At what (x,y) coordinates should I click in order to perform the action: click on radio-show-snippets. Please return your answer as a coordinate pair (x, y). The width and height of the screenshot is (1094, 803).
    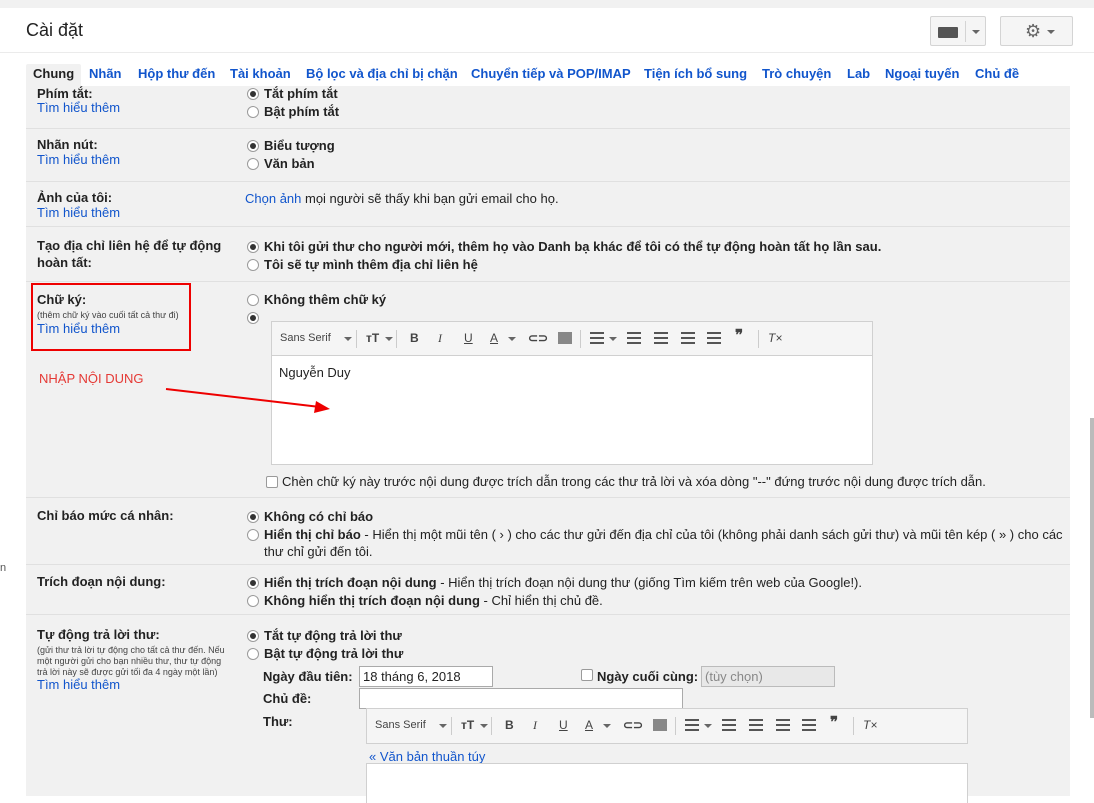
    Looking at the image, I should click on (253, 583).